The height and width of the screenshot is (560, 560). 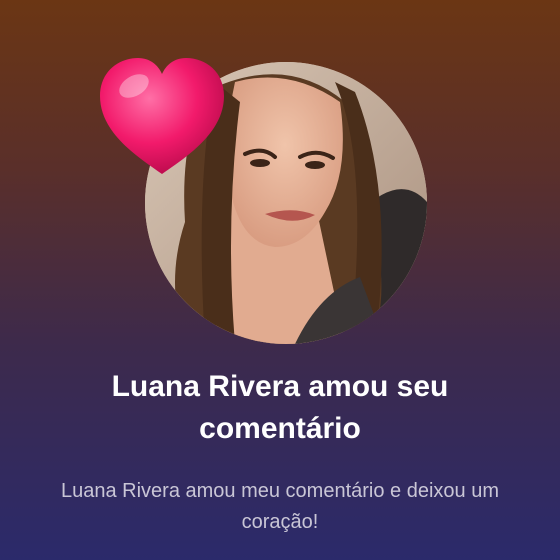 What do you see at coordinates (280, 407) in the screenshot?
I see `notification-title: Luana Rivera amou seu comentário` at bounding box center [280, 407].